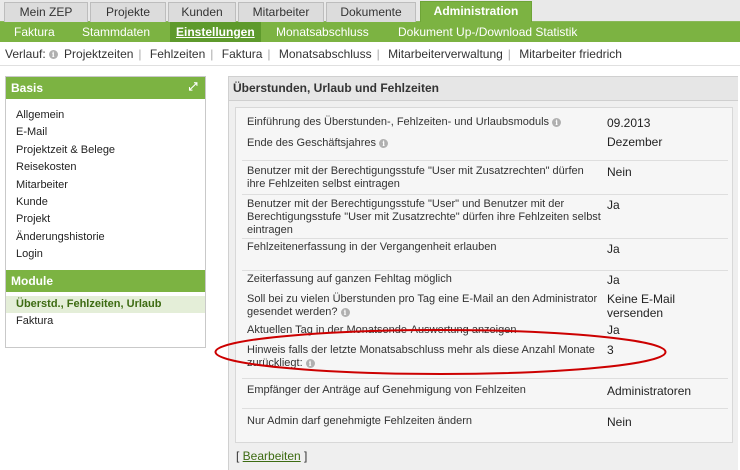 The width and height of the screenshot is (740, 470). What do you see at coordinates (34, 32) in the screenshot?
I see `menu-faktura: Faktura` at bounding box center [34, 32].